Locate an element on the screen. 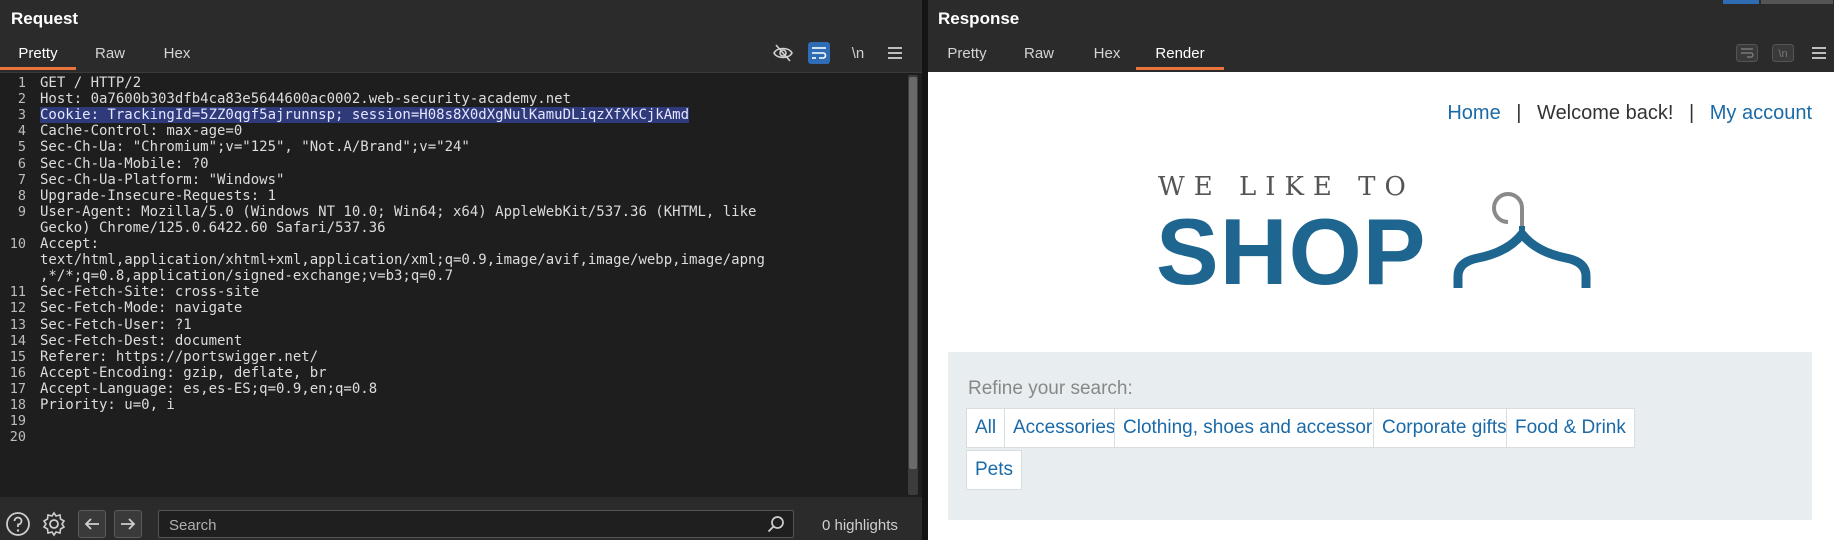 This screenshot has height=540, width=1834. line-number: 7 is located at coordinates (21, 179).